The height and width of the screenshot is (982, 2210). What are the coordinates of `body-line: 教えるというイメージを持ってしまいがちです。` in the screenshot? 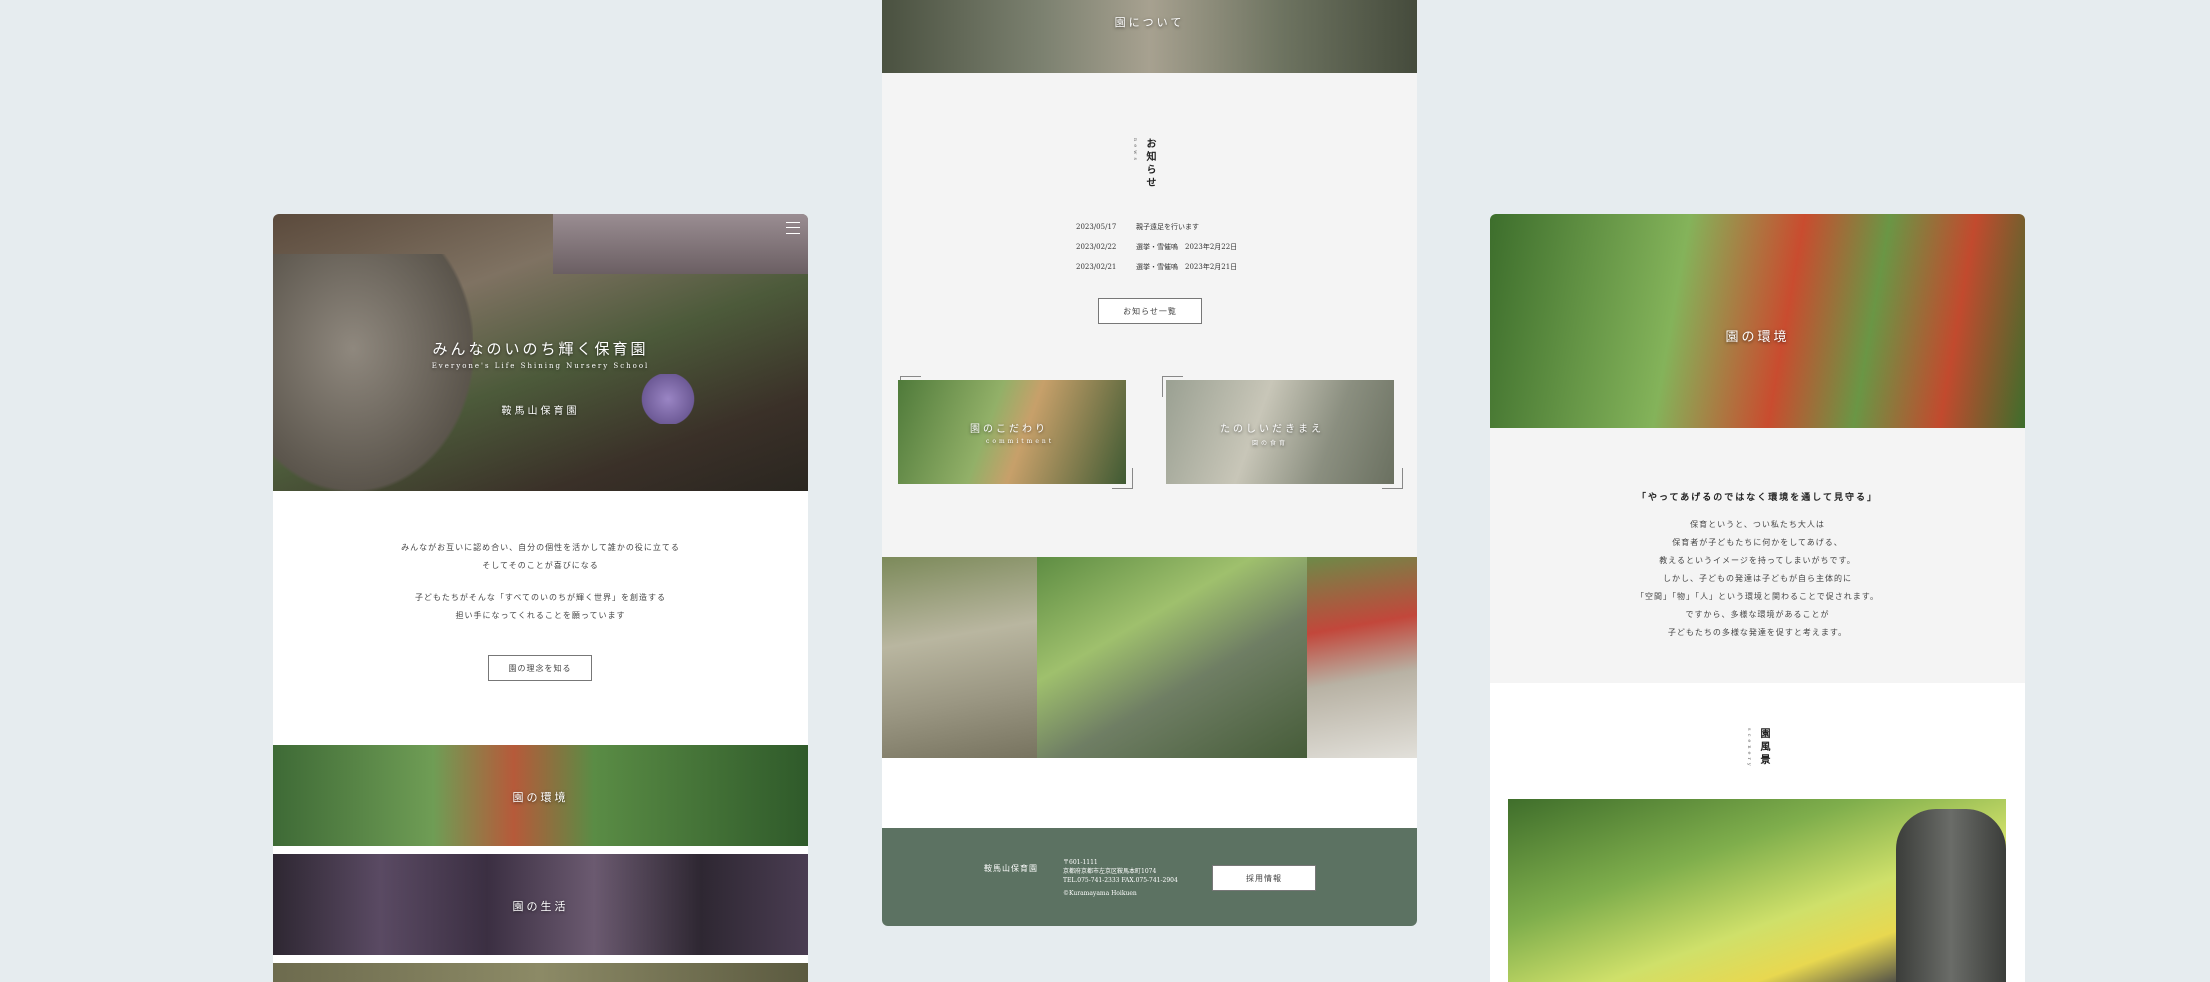 It's located at (1757, 560).